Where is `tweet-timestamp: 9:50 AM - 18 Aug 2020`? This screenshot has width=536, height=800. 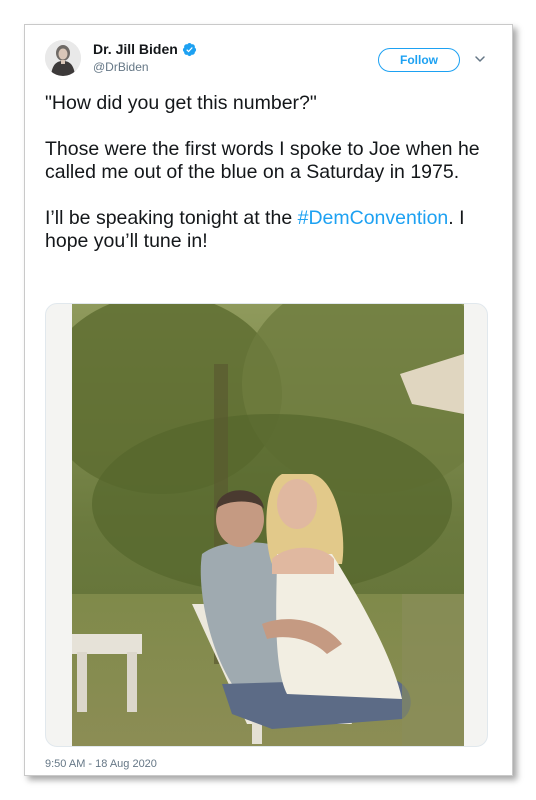 tweet-timestamp: 9:50 AM - 18 Aug 2020 is located at coordinates (101, 764).